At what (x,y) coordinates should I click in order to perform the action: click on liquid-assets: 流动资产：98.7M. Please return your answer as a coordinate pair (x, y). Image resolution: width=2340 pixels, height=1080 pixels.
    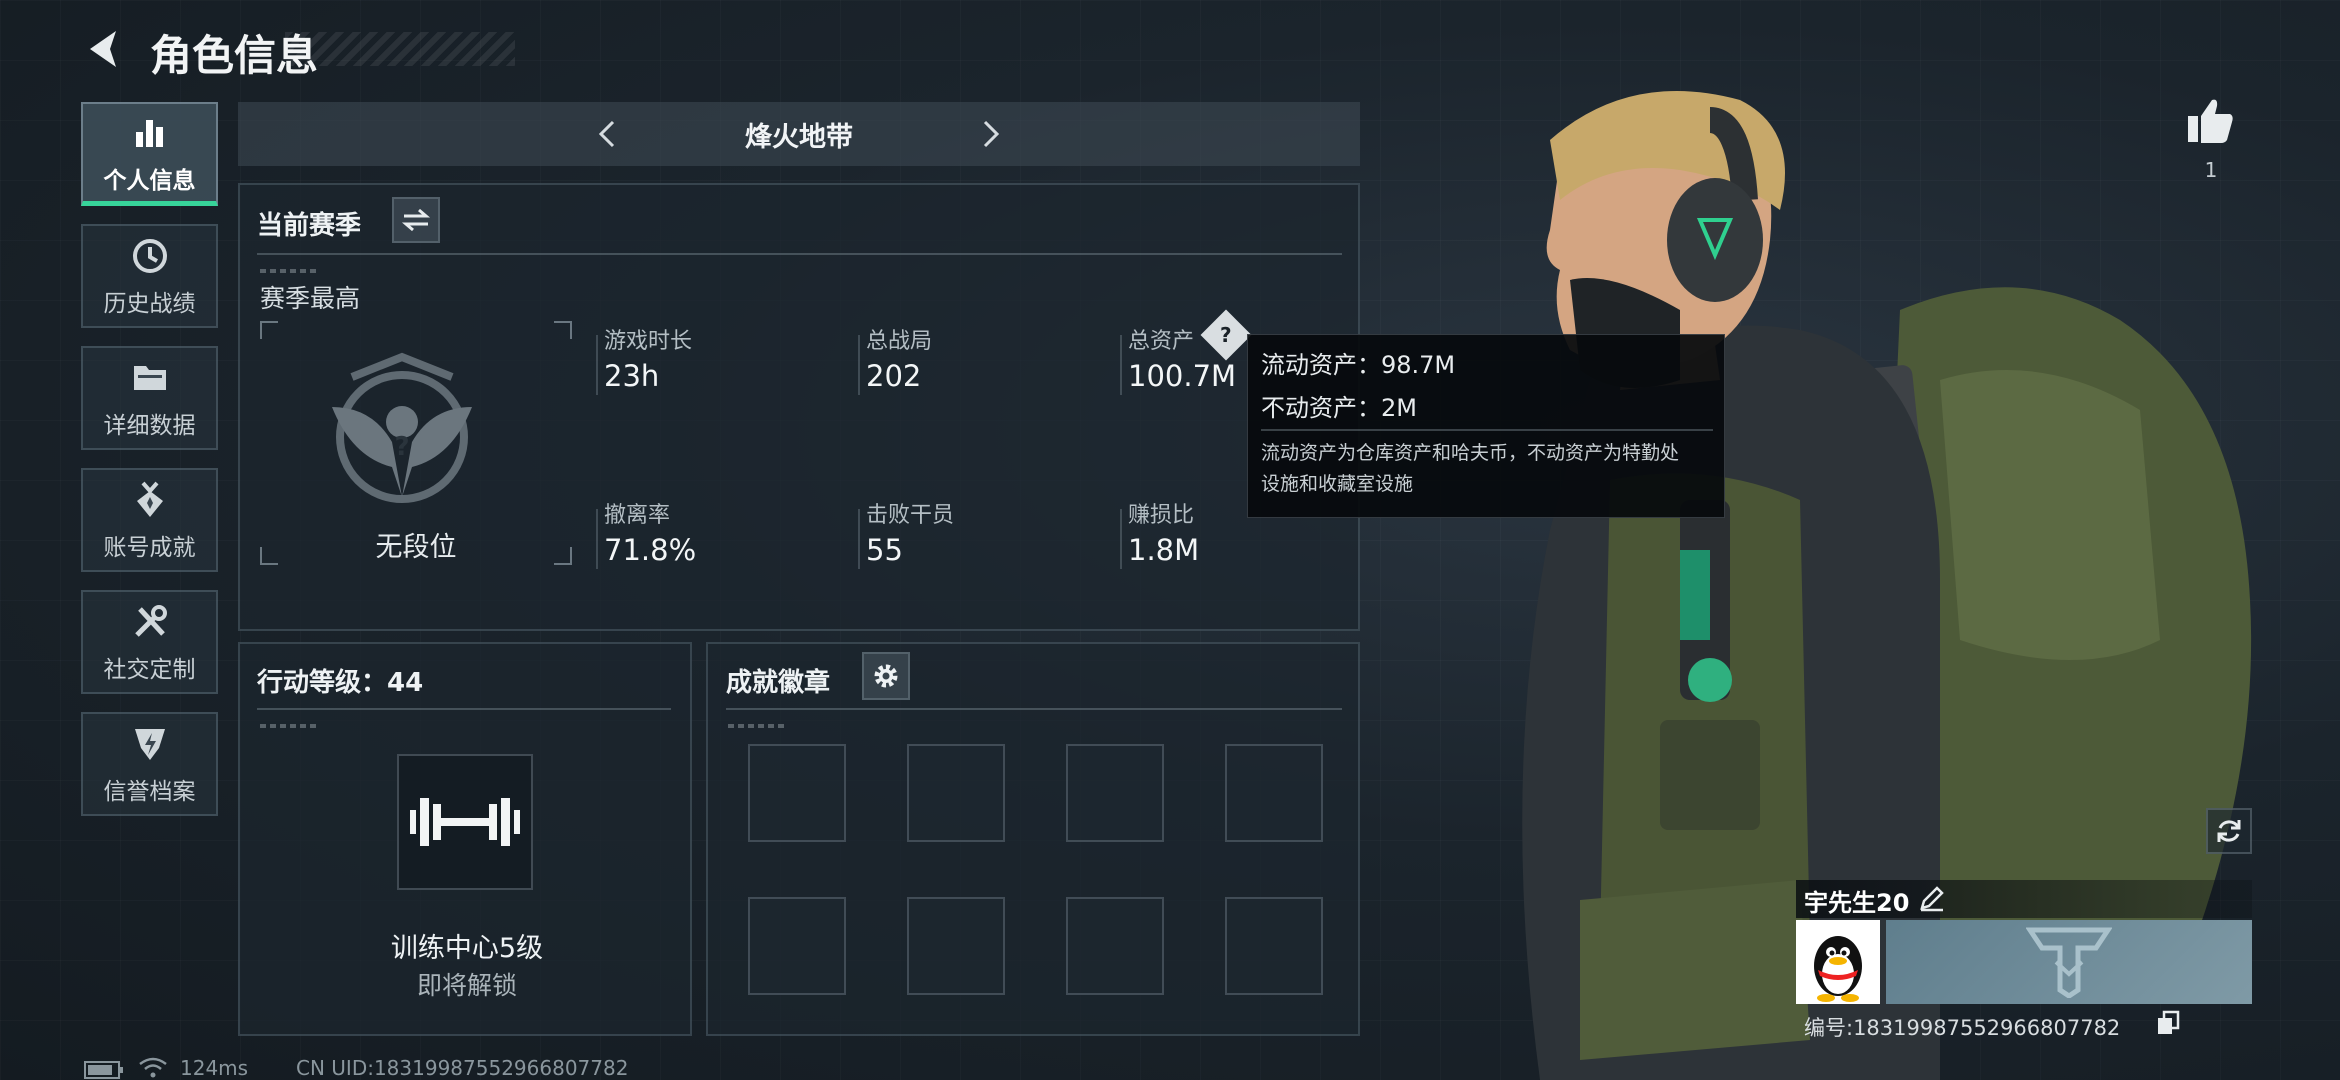
    Looking at the image, I should click on (1358, 365).